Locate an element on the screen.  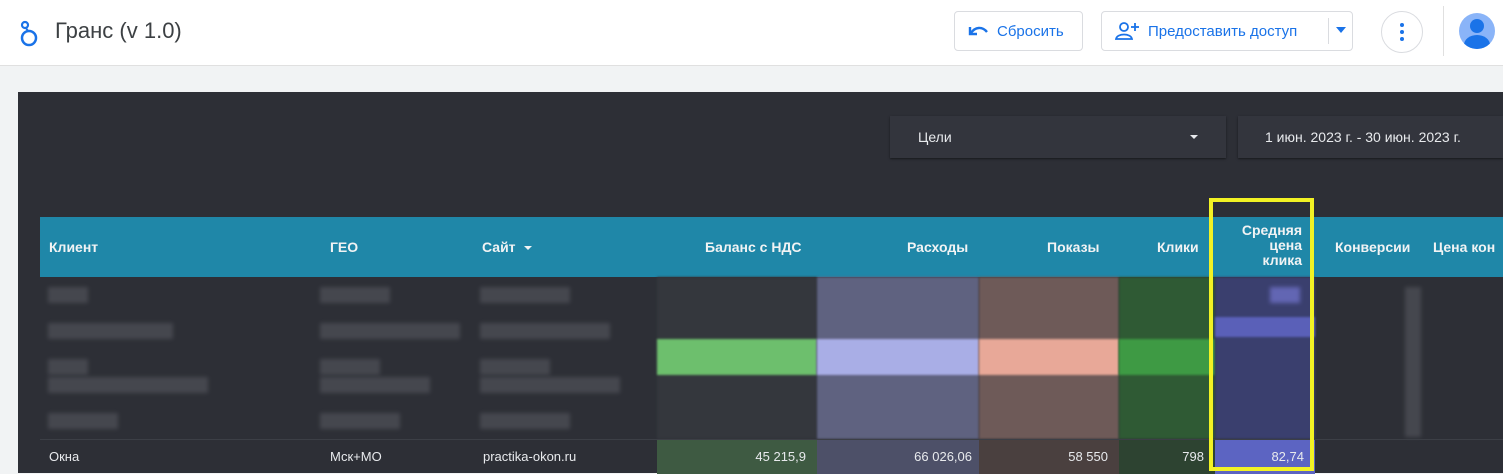
col-expenses: Расходы is located at coordinates (937, 247).